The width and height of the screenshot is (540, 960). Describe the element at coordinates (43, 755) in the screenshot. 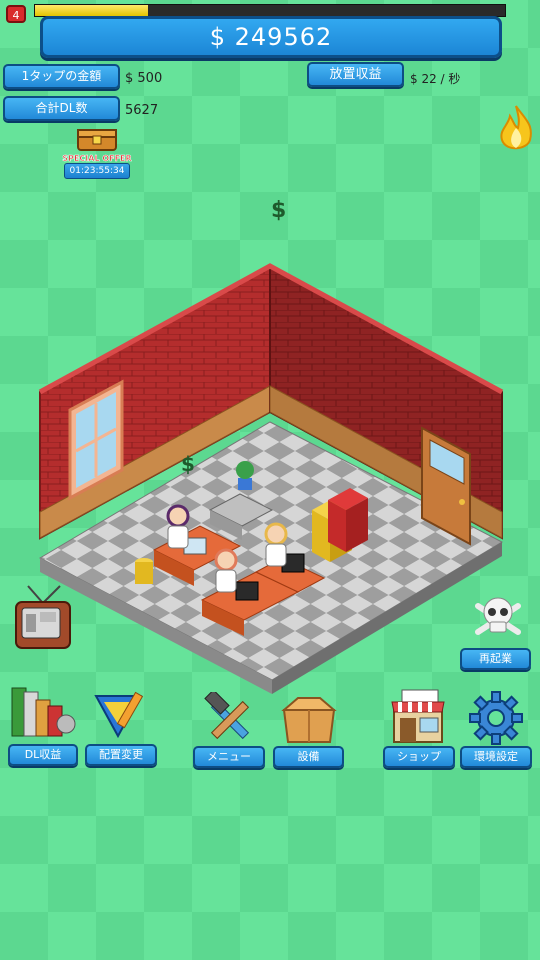

I see `dl-income-button: DL収益` at that location.